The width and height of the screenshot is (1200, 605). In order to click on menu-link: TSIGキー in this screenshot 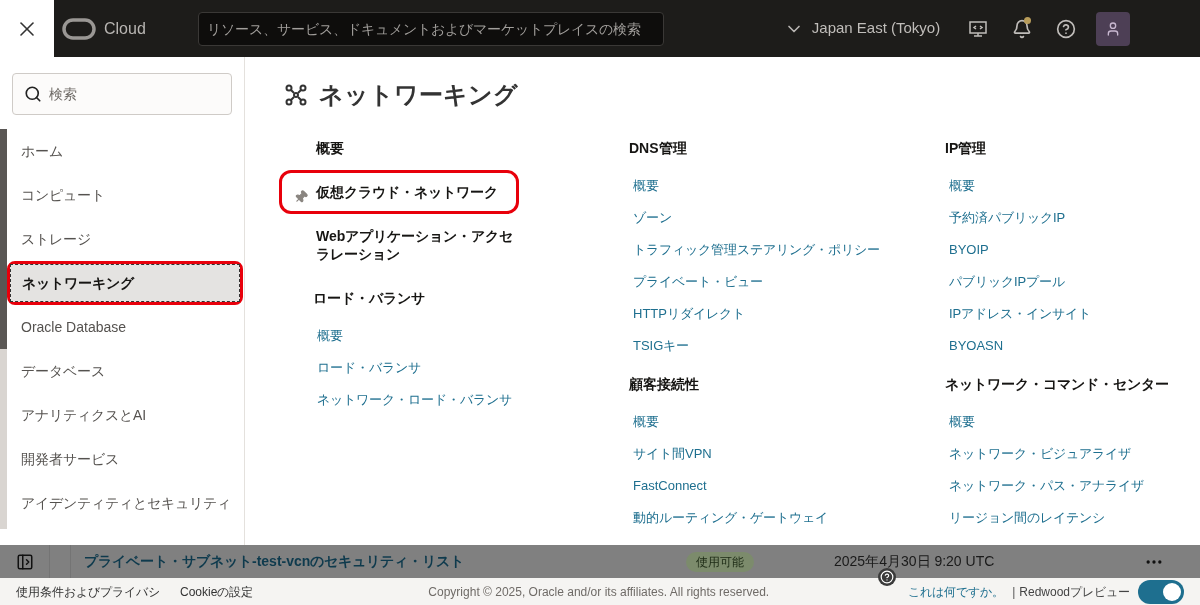, I will do `click(661, 346)`.